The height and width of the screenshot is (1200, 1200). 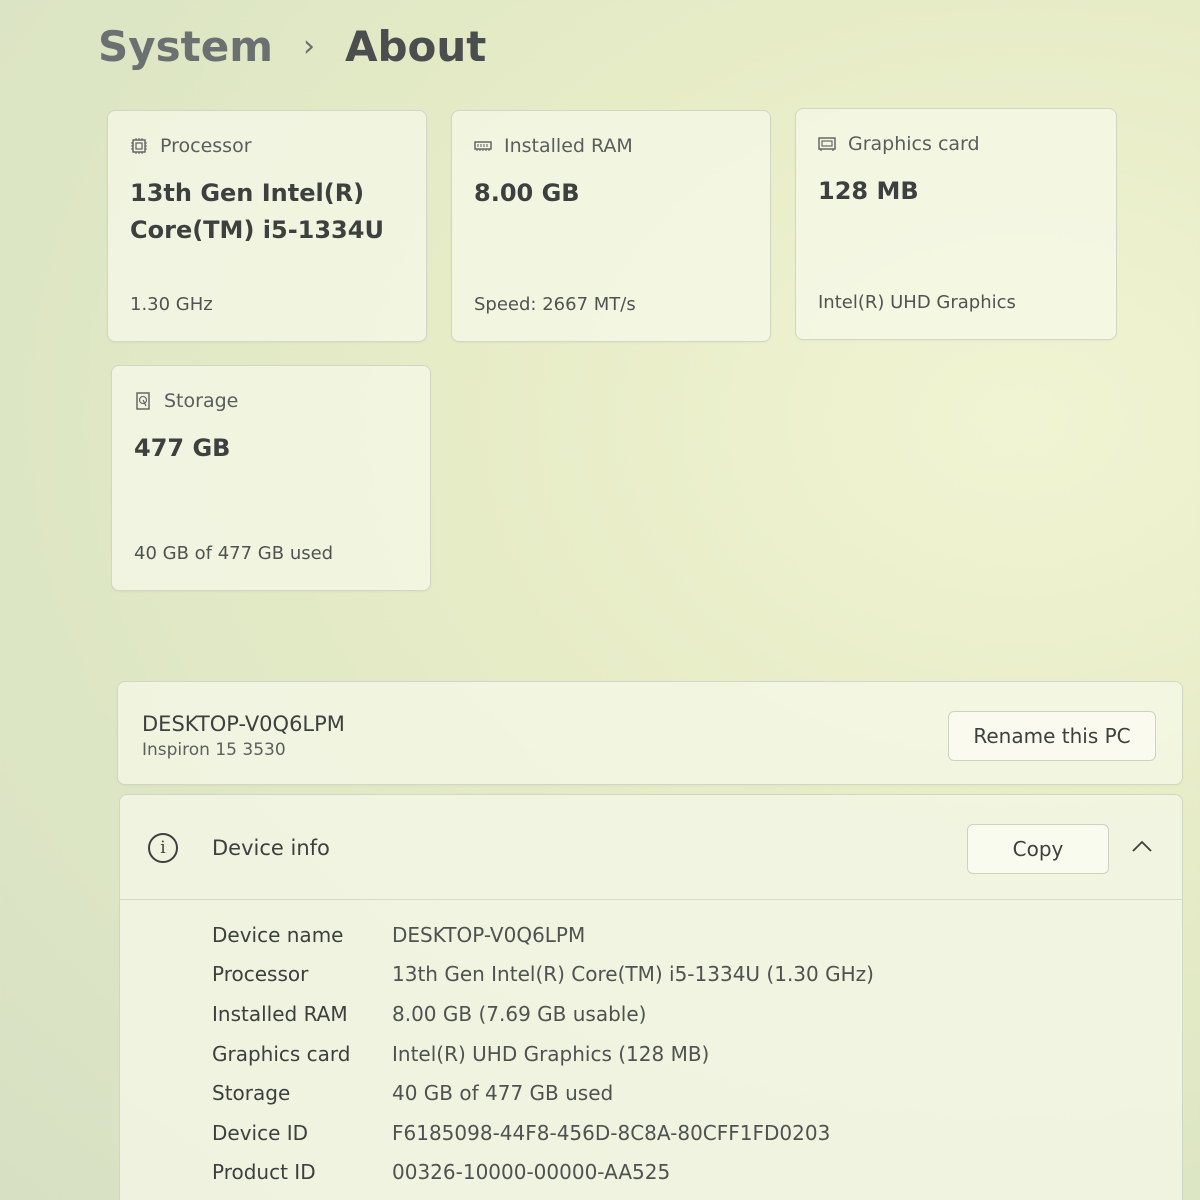 What do you see at coordinates (206, 146) in the screenshot?
I see `processor-card-label: Processor` at bounding box center [206, 146].